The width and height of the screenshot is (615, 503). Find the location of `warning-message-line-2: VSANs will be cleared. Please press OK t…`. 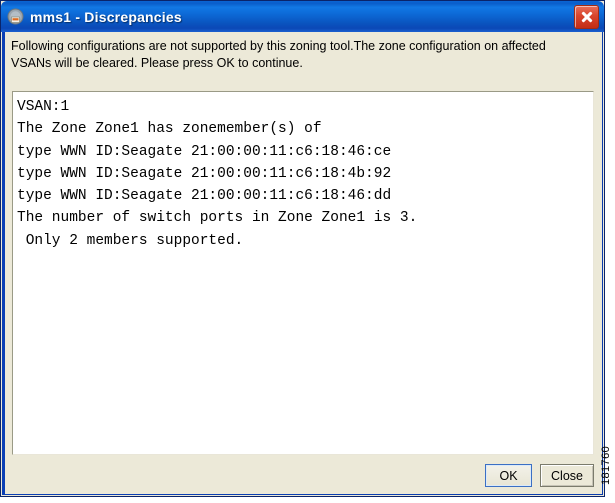

warning-message-line-2: VSANs will be cleared. Please press OK t… is located at coordinates (157, 63).